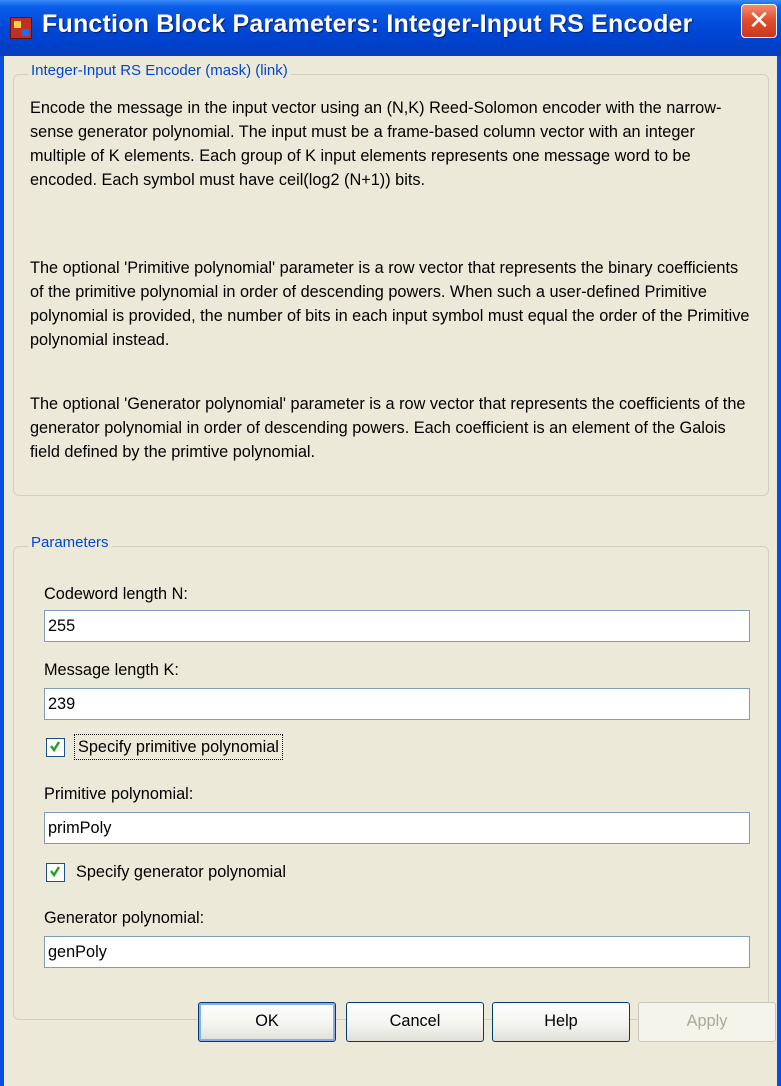  I want to click on specify-generator-label: Specify generator polynomial, so click(181, 872).